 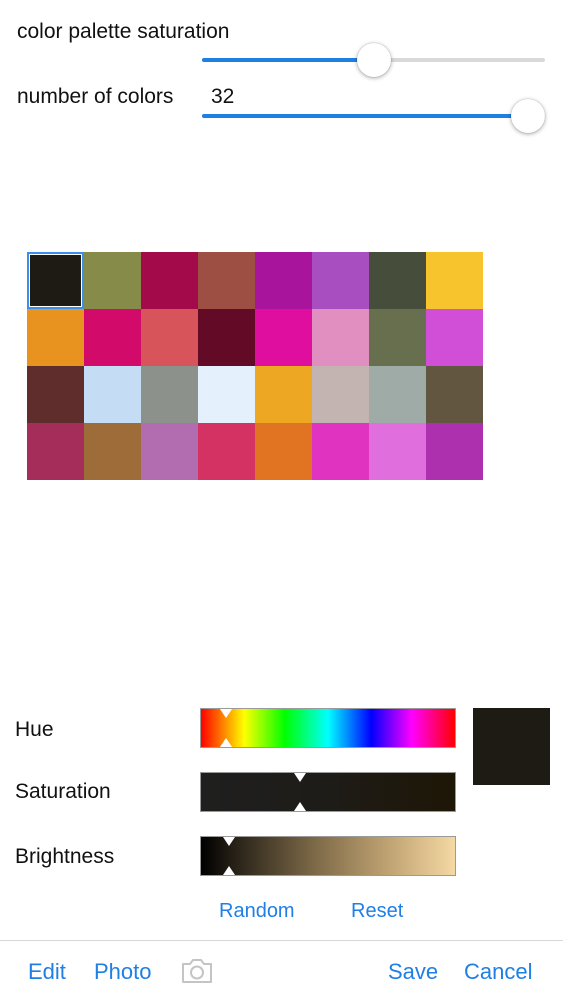 What do you see at coordinates (288, 60) in the screenshot?
I see `palette-saturation-fill` at bounding box center [288, 60].